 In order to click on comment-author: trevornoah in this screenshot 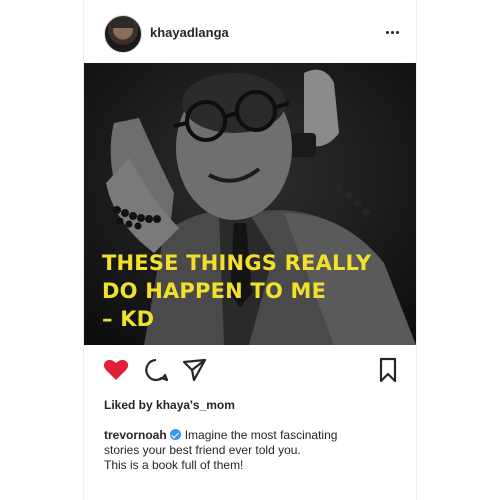, I will do `click(135, 435)`.